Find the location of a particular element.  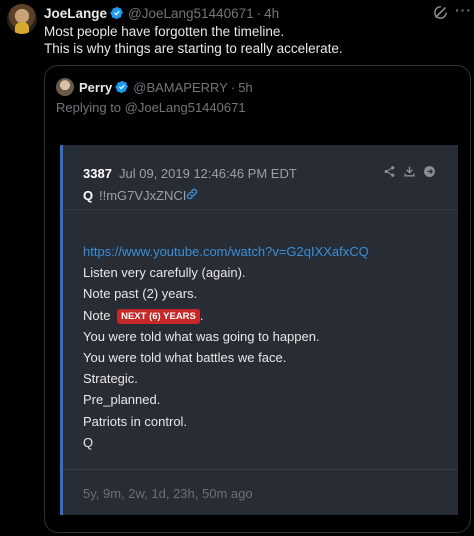

content-line: Pre_planned. is located at coordinates (122, 400).